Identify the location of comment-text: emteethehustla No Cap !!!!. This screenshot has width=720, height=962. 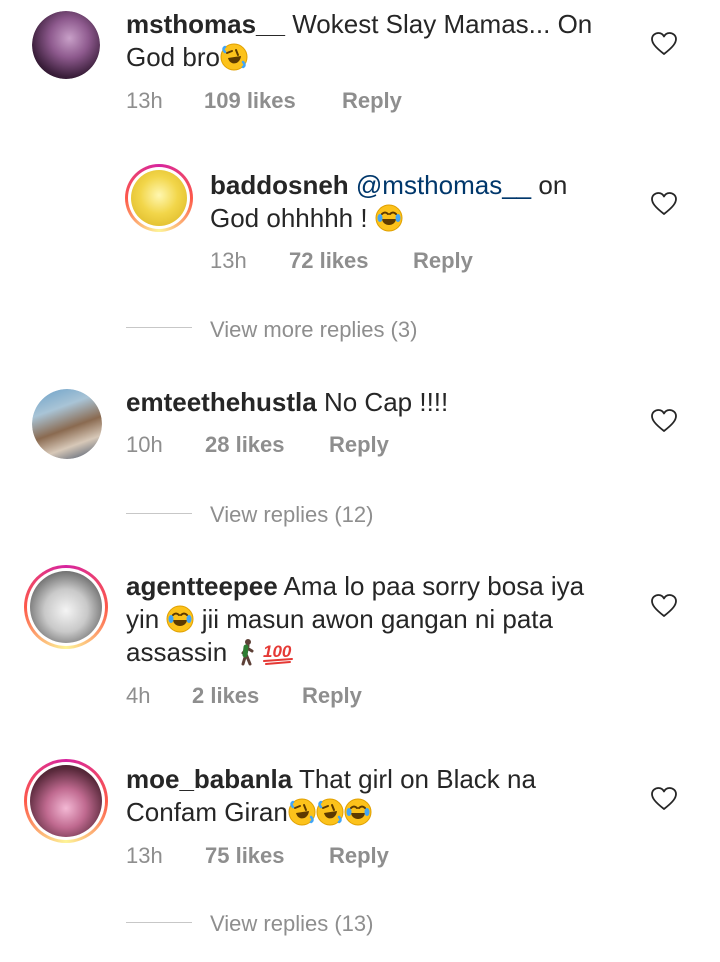
(376, 402).